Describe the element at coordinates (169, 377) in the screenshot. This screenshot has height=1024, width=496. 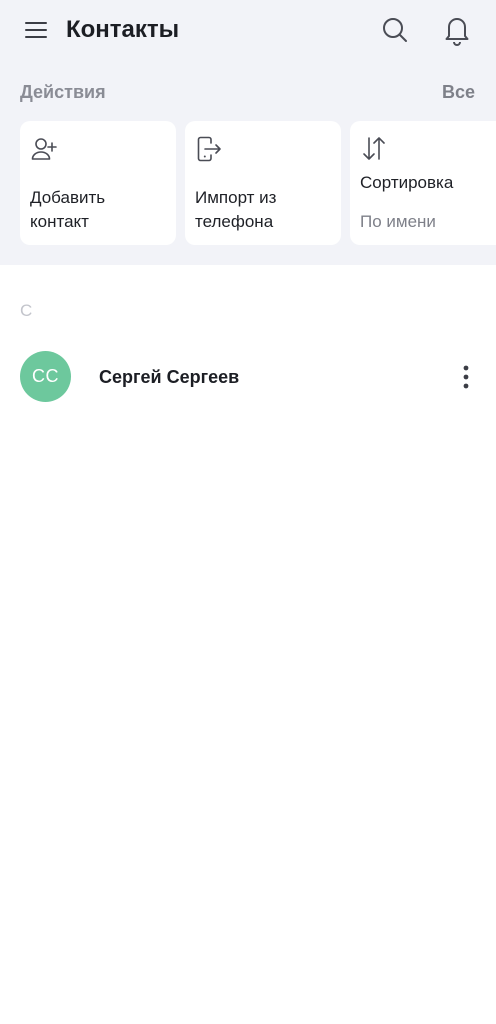
I see `contact-name: Сергей Сергеев` at that location.